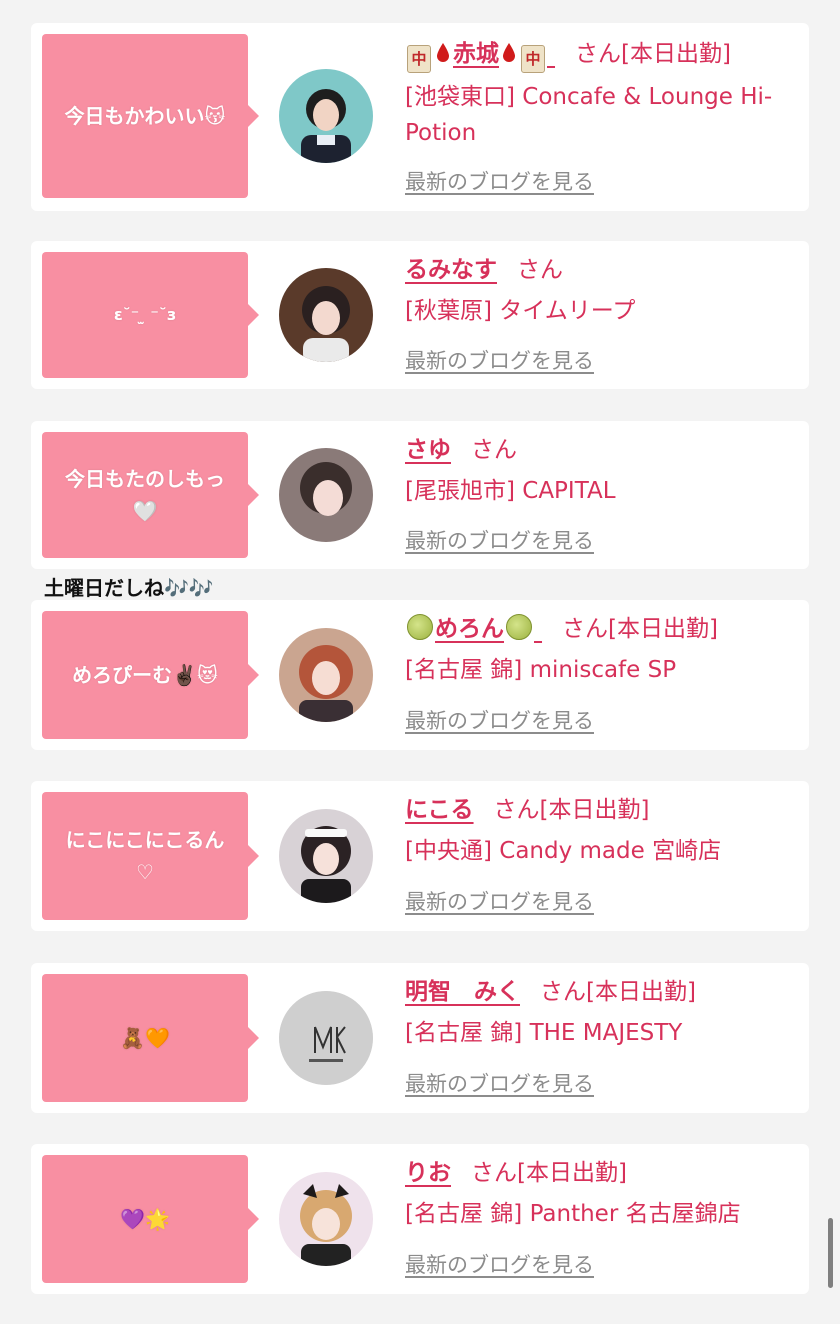 This screenshot has width=840, height=1324. I want to click on cast-name-line: めろん さん[本日出勤], so click(599, 629).